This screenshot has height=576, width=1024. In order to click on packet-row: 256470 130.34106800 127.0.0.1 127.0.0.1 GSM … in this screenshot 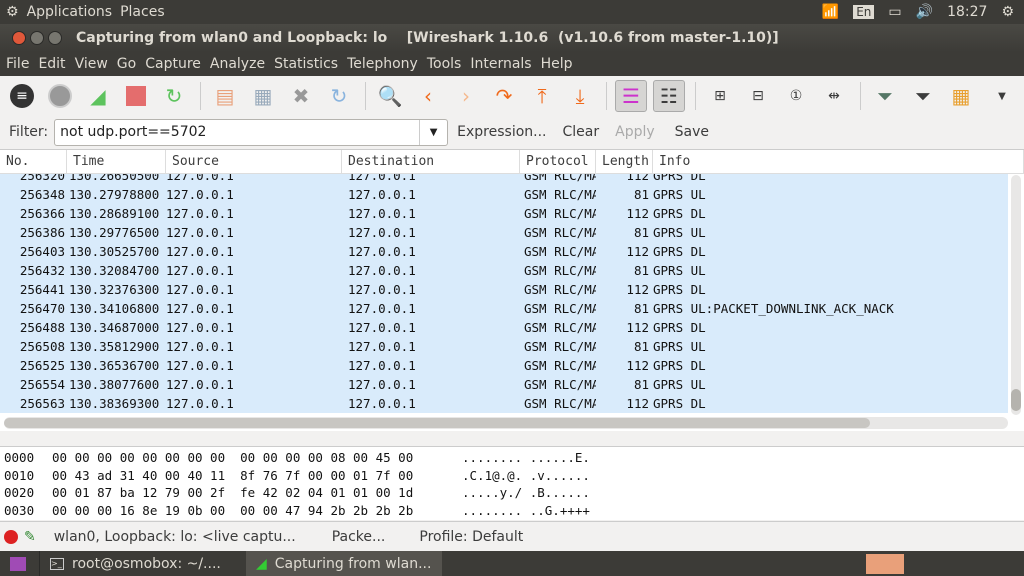, I will do `click(504, 308)`.